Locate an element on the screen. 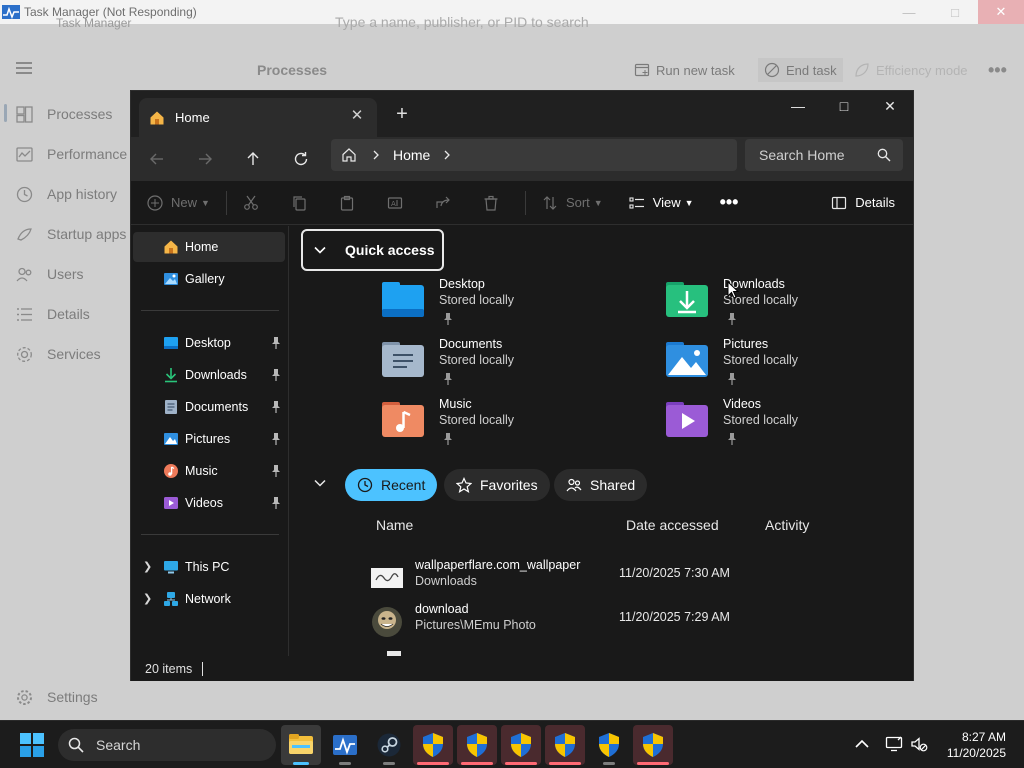 This screenshot has width=1024, height=768. sidebar-item-gallery: Gallery is located at coordinates (209, 279).